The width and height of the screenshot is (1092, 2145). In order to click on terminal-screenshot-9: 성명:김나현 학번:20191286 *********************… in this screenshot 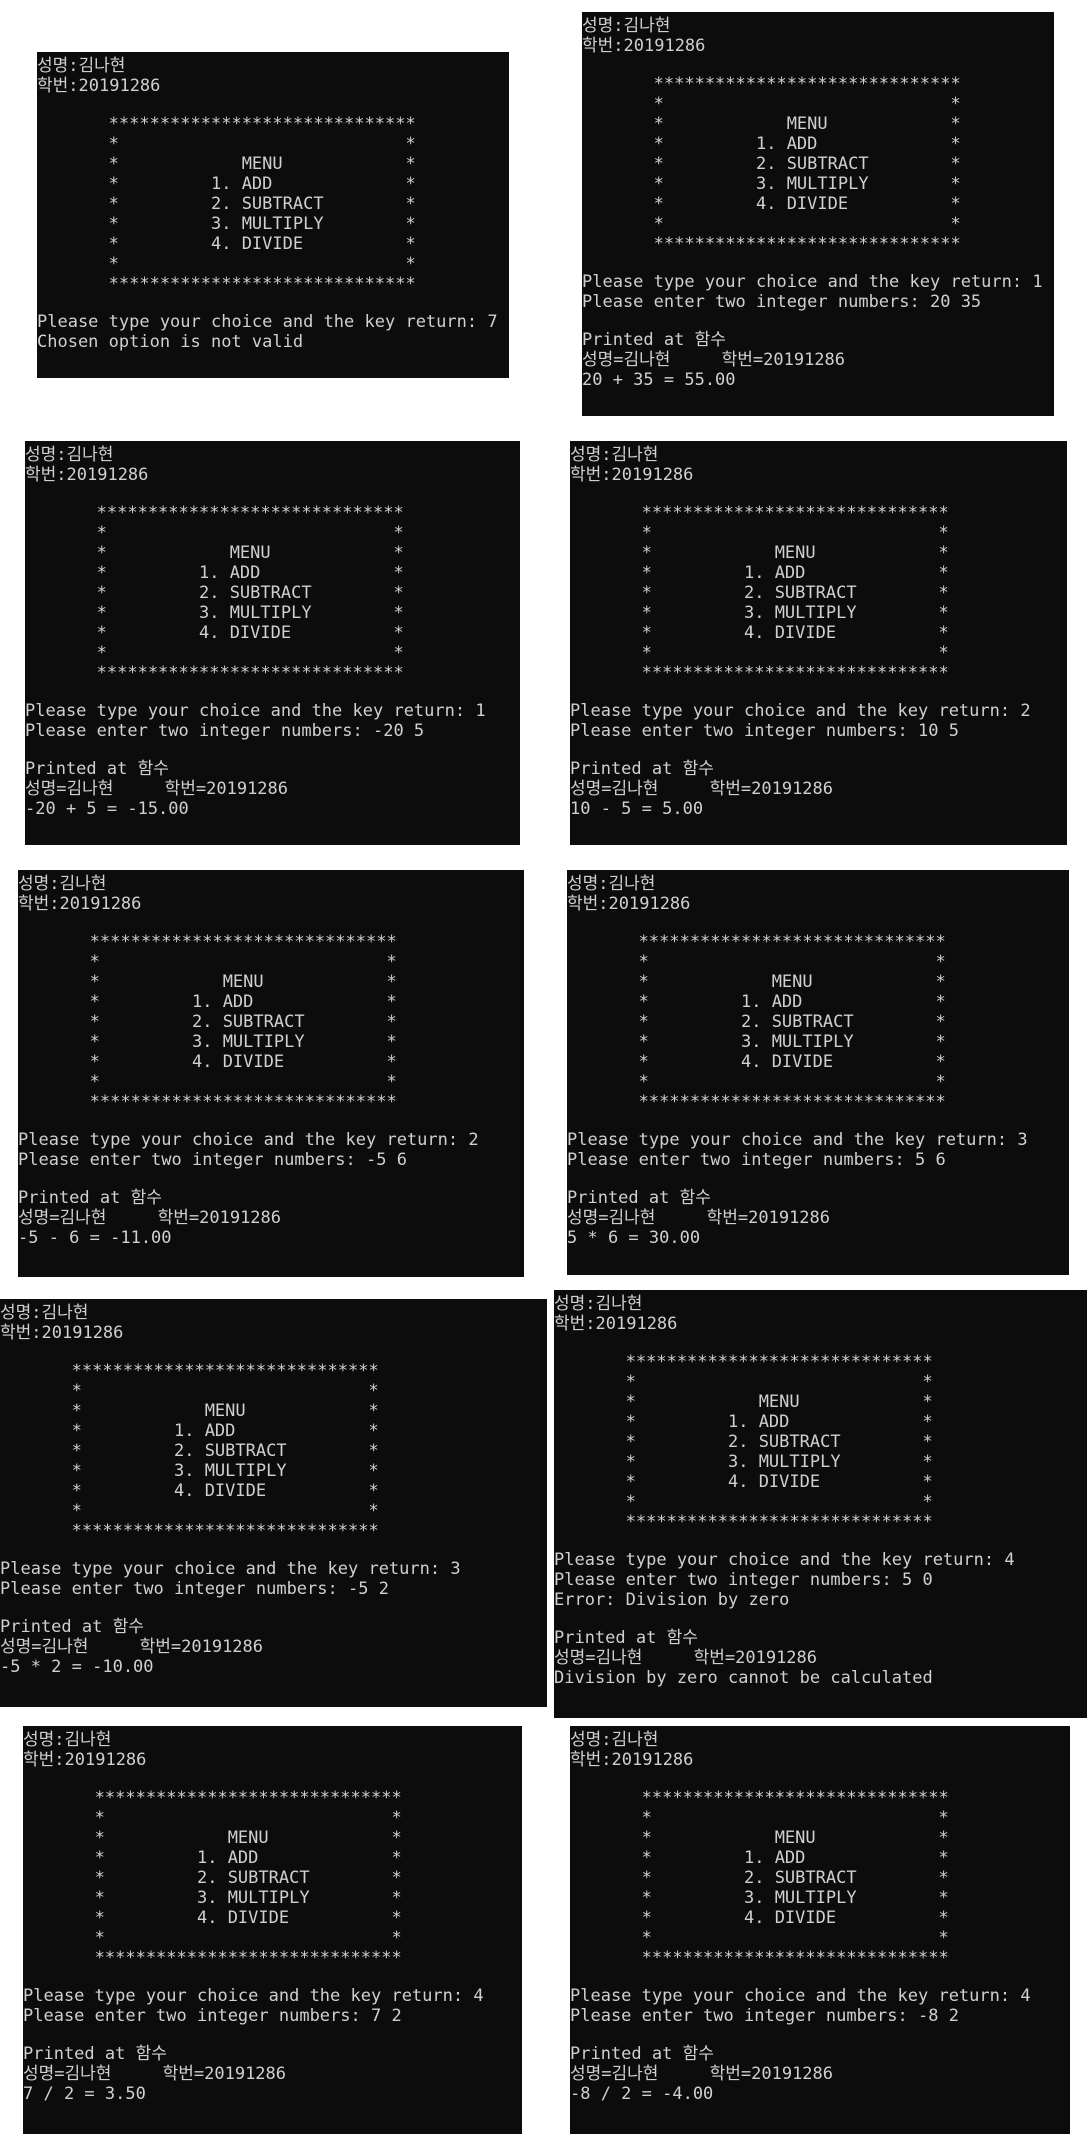, I will do `click(272, 1930)`.